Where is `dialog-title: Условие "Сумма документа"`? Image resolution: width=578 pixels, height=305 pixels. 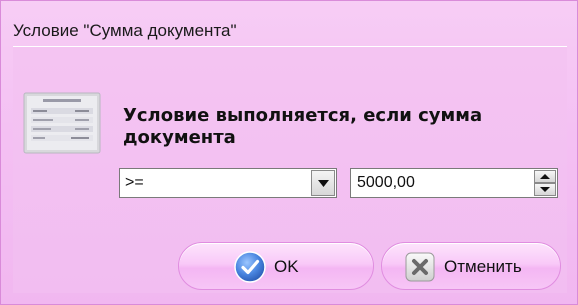
dialog-title: Условие "Сумма документа" is located at coordinates (125, 30).